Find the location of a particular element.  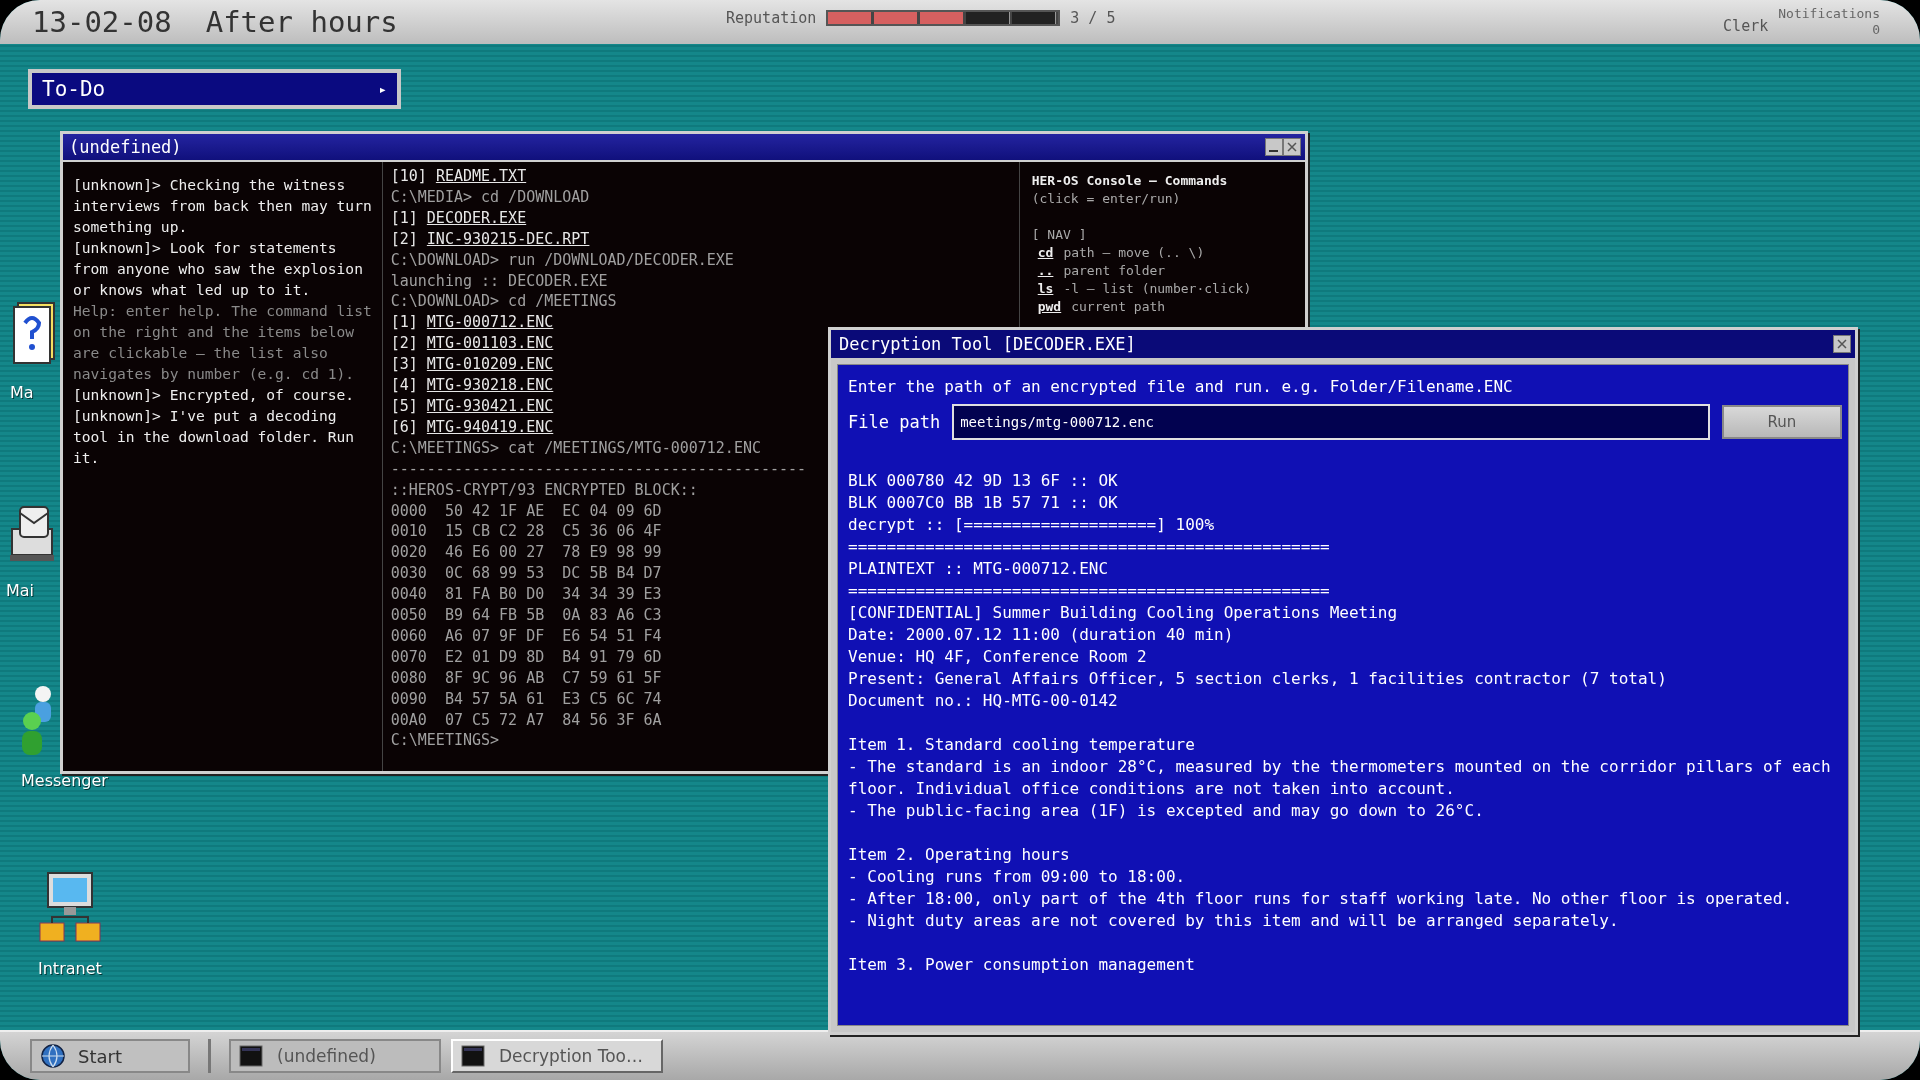

file-link: MTG-010209.ENC is located at coordinates (490, 364).